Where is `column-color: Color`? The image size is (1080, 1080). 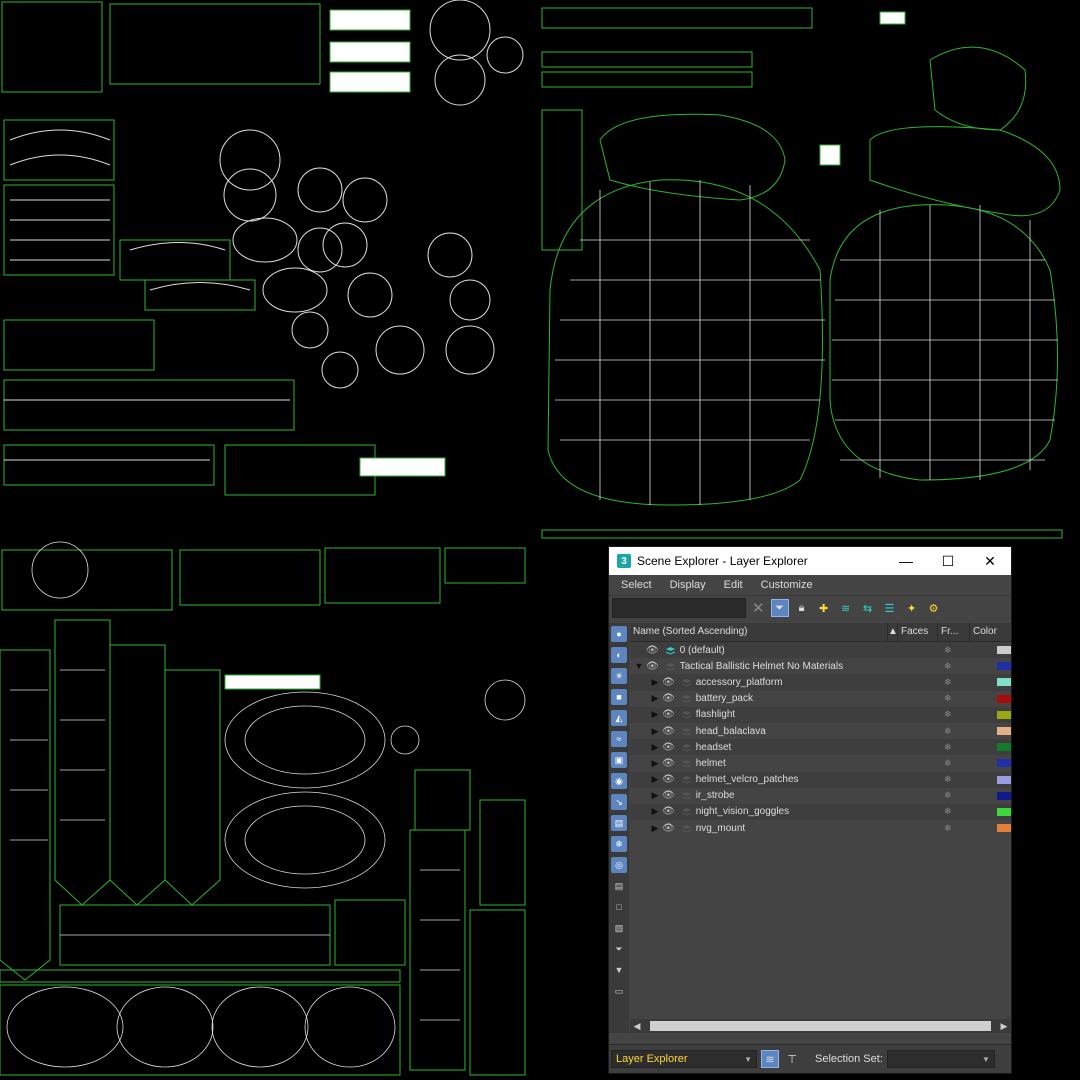 column-color: Color is located at coordinates (990, 632).